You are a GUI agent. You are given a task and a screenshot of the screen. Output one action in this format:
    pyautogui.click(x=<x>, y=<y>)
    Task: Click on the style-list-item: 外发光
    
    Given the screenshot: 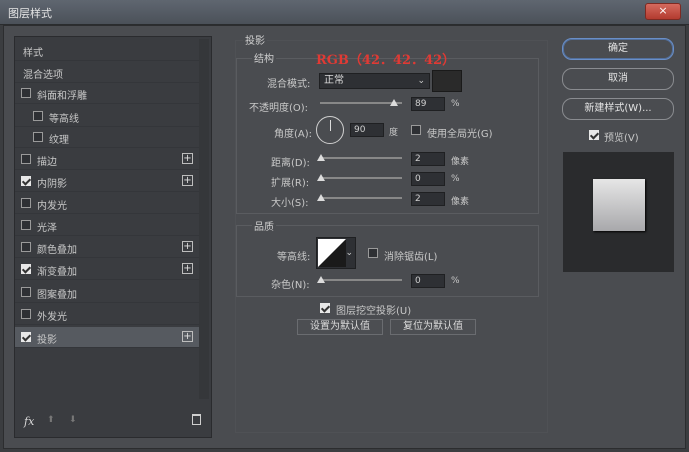 What is the action you would take?
    pyautogui.click(x=107, y=314)
    